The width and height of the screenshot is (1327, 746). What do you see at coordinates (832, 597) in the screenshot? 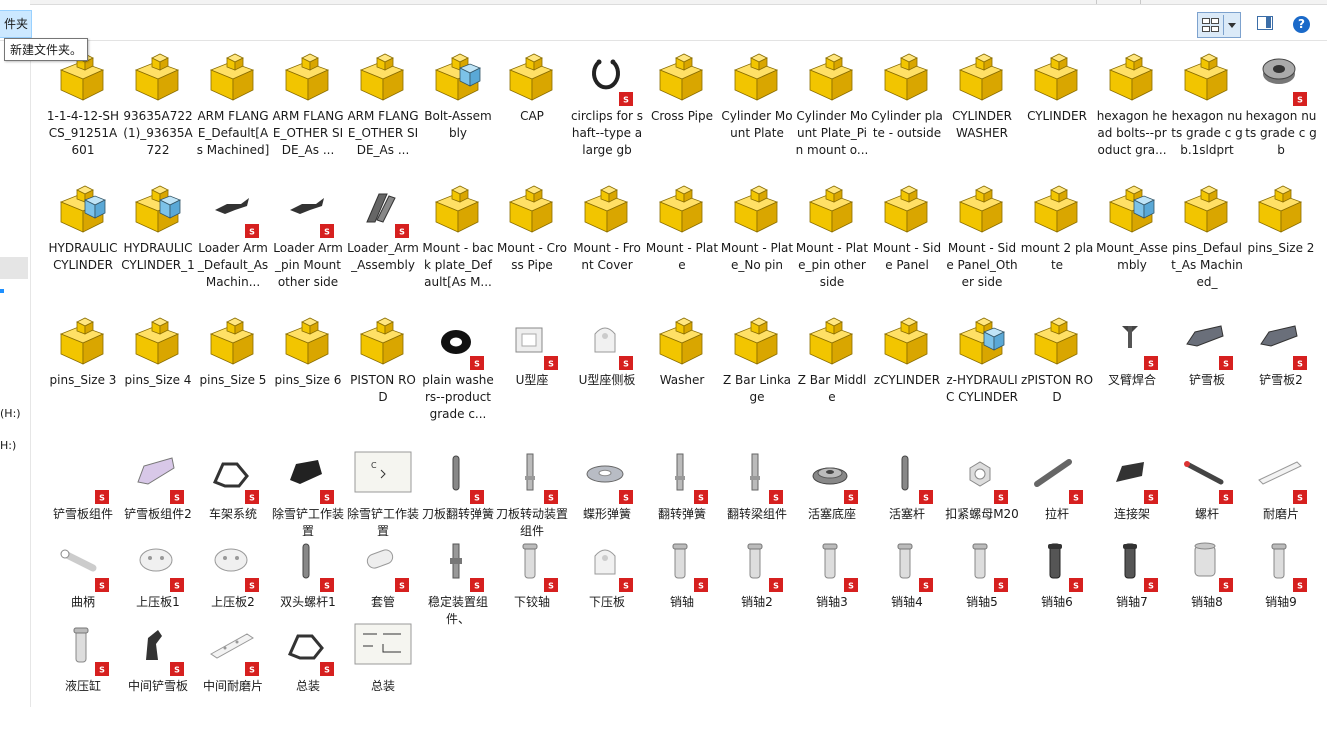
I see `file-item: S 销轴3` at bounding box center [832, 597].